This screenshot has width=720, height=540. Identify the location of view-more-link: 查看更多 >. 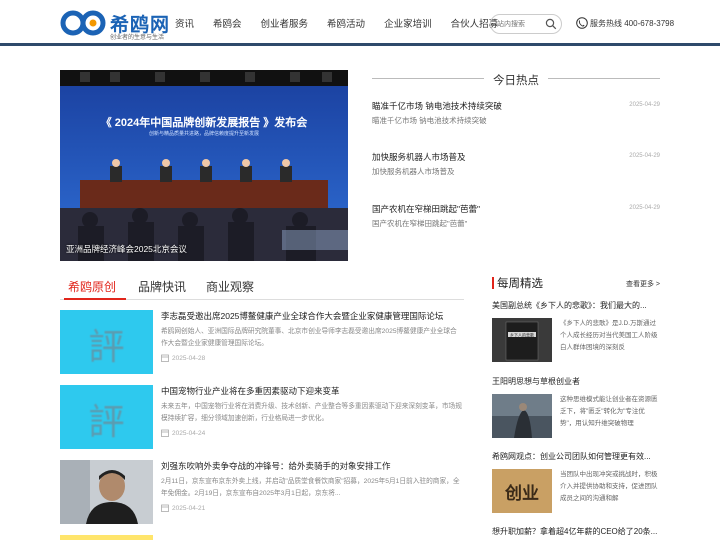
(643, 284).